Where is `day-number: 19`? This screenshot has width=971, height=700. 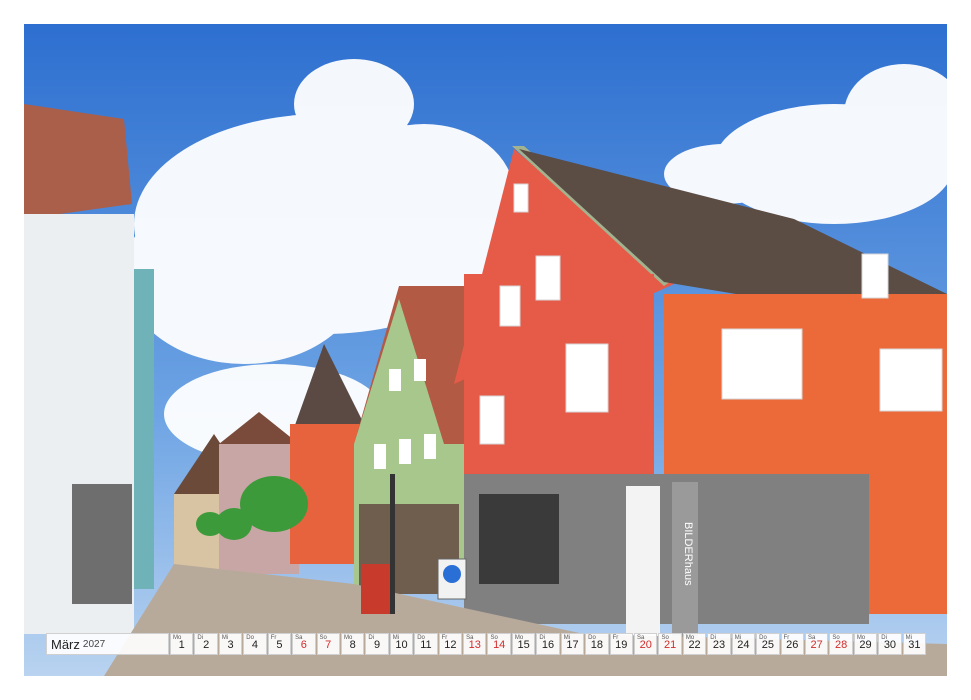
day-number: 19 is located at coordinates (621, 645).